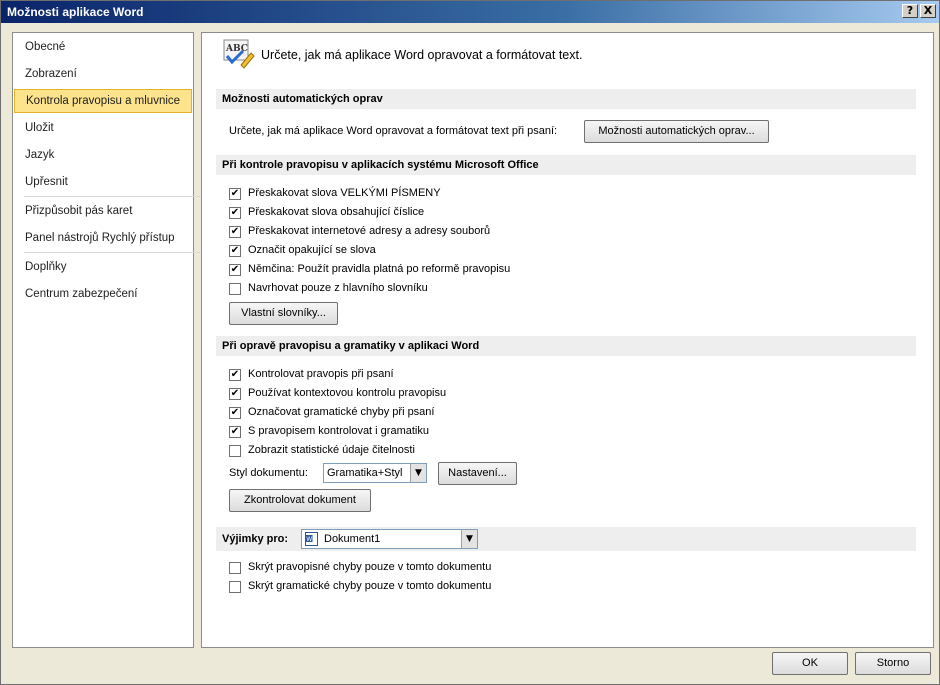 Image resolution: width=940 pixels, height=685 pixels. What do you see at coordinates (336, 212) in the screenshot?
I see `option-label: Přeskakovat slova obsahující číslice` at bounding box center [336, 212].